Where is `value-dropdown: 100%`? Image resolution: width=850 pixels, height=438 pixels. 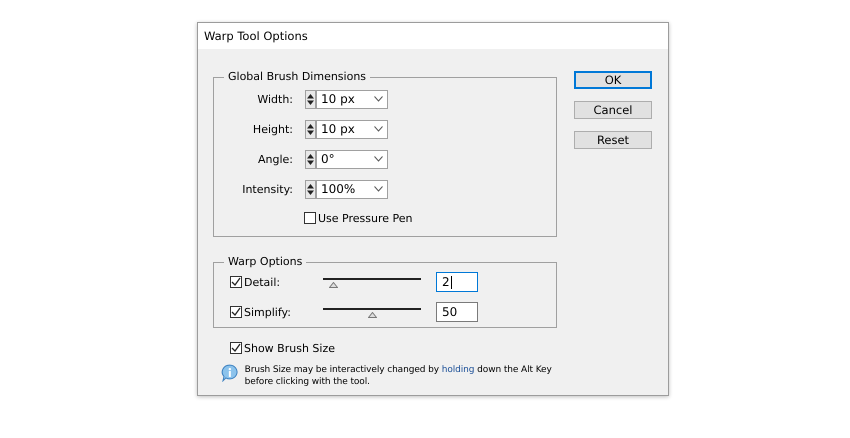
value-dropdown: 100% is located at coordinates (352, 189).